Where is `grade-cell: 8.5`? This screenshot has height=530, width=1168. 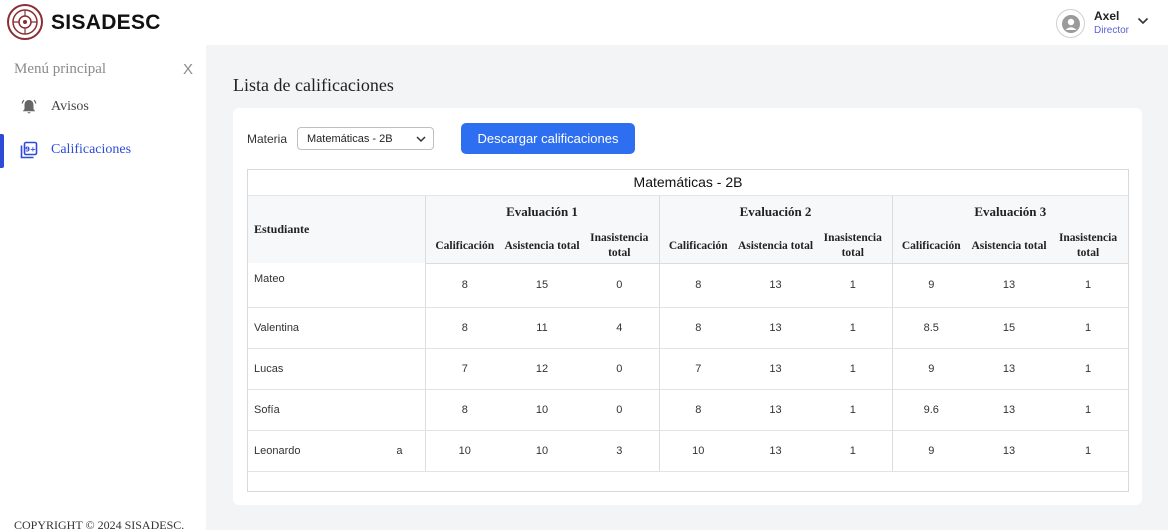
grade-cell: 8.5 is located at coordinates (930, 328).